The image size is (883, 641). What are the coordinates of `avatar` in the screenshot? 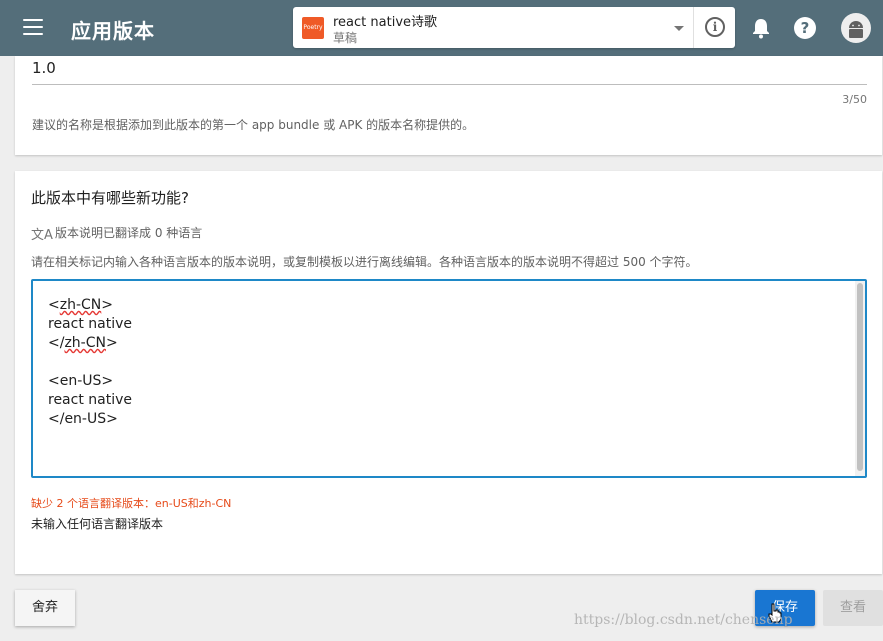 It's located at (856, 28).